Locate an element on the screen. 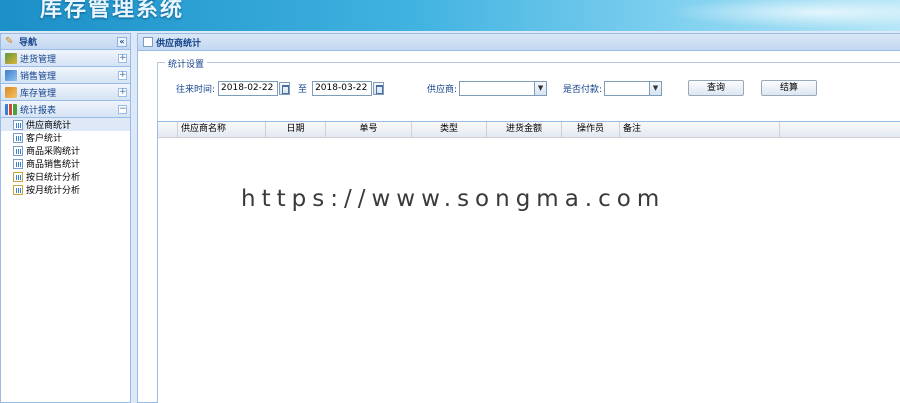  nav-header: ✎ 导航 « is located at coordinates (65, 42).